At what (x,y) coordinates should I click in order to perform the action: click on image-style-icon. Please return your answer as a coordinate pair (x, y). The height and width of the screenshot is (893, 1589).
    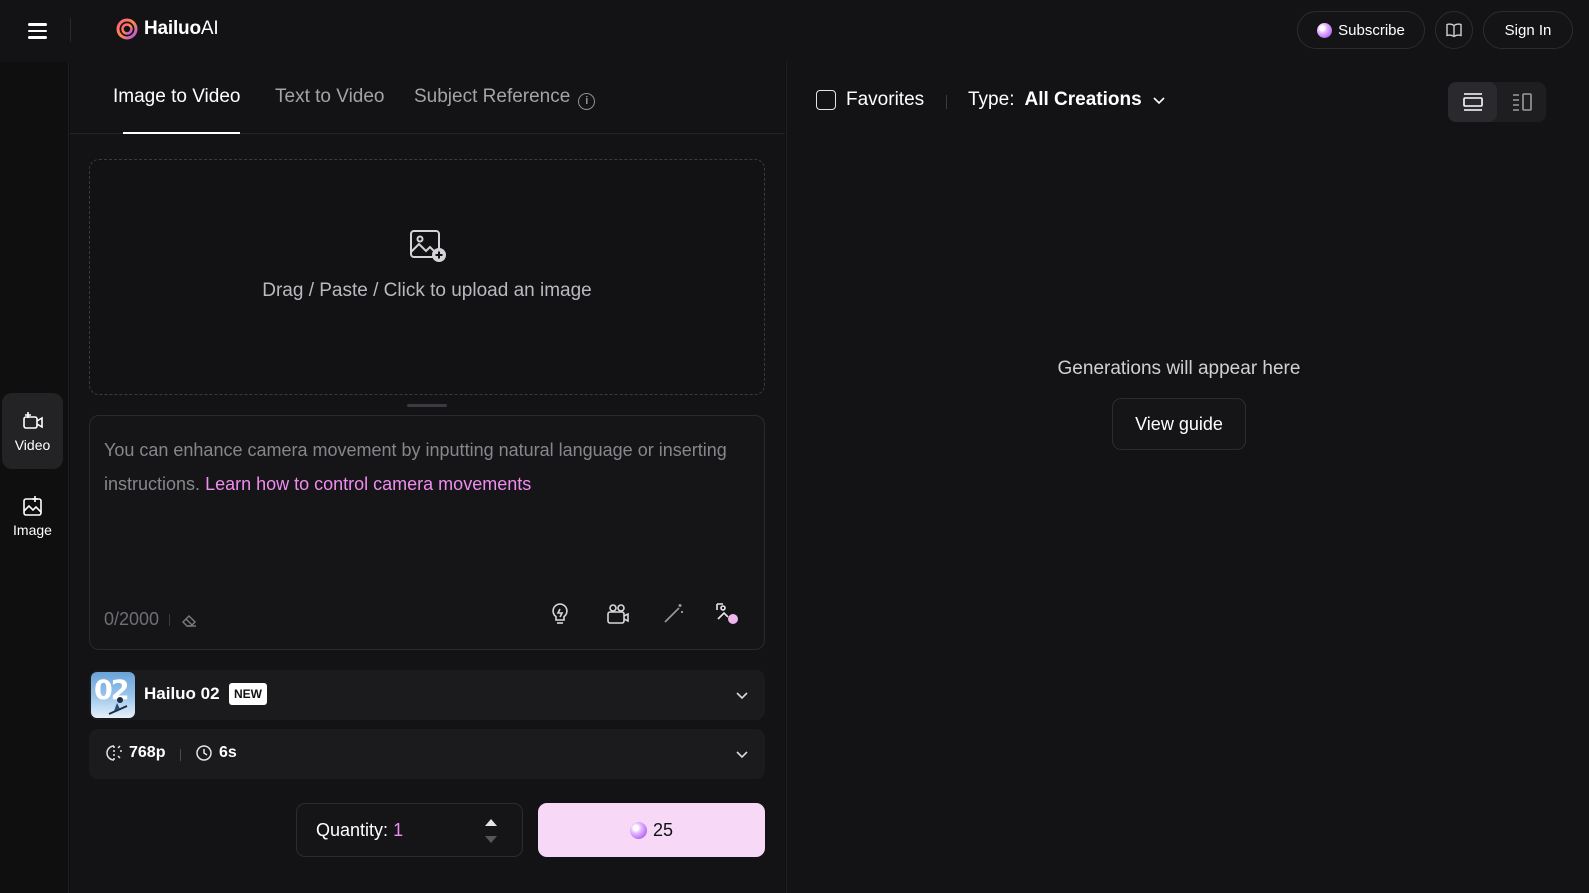
    Looking at the image, I should click on (727, 614).